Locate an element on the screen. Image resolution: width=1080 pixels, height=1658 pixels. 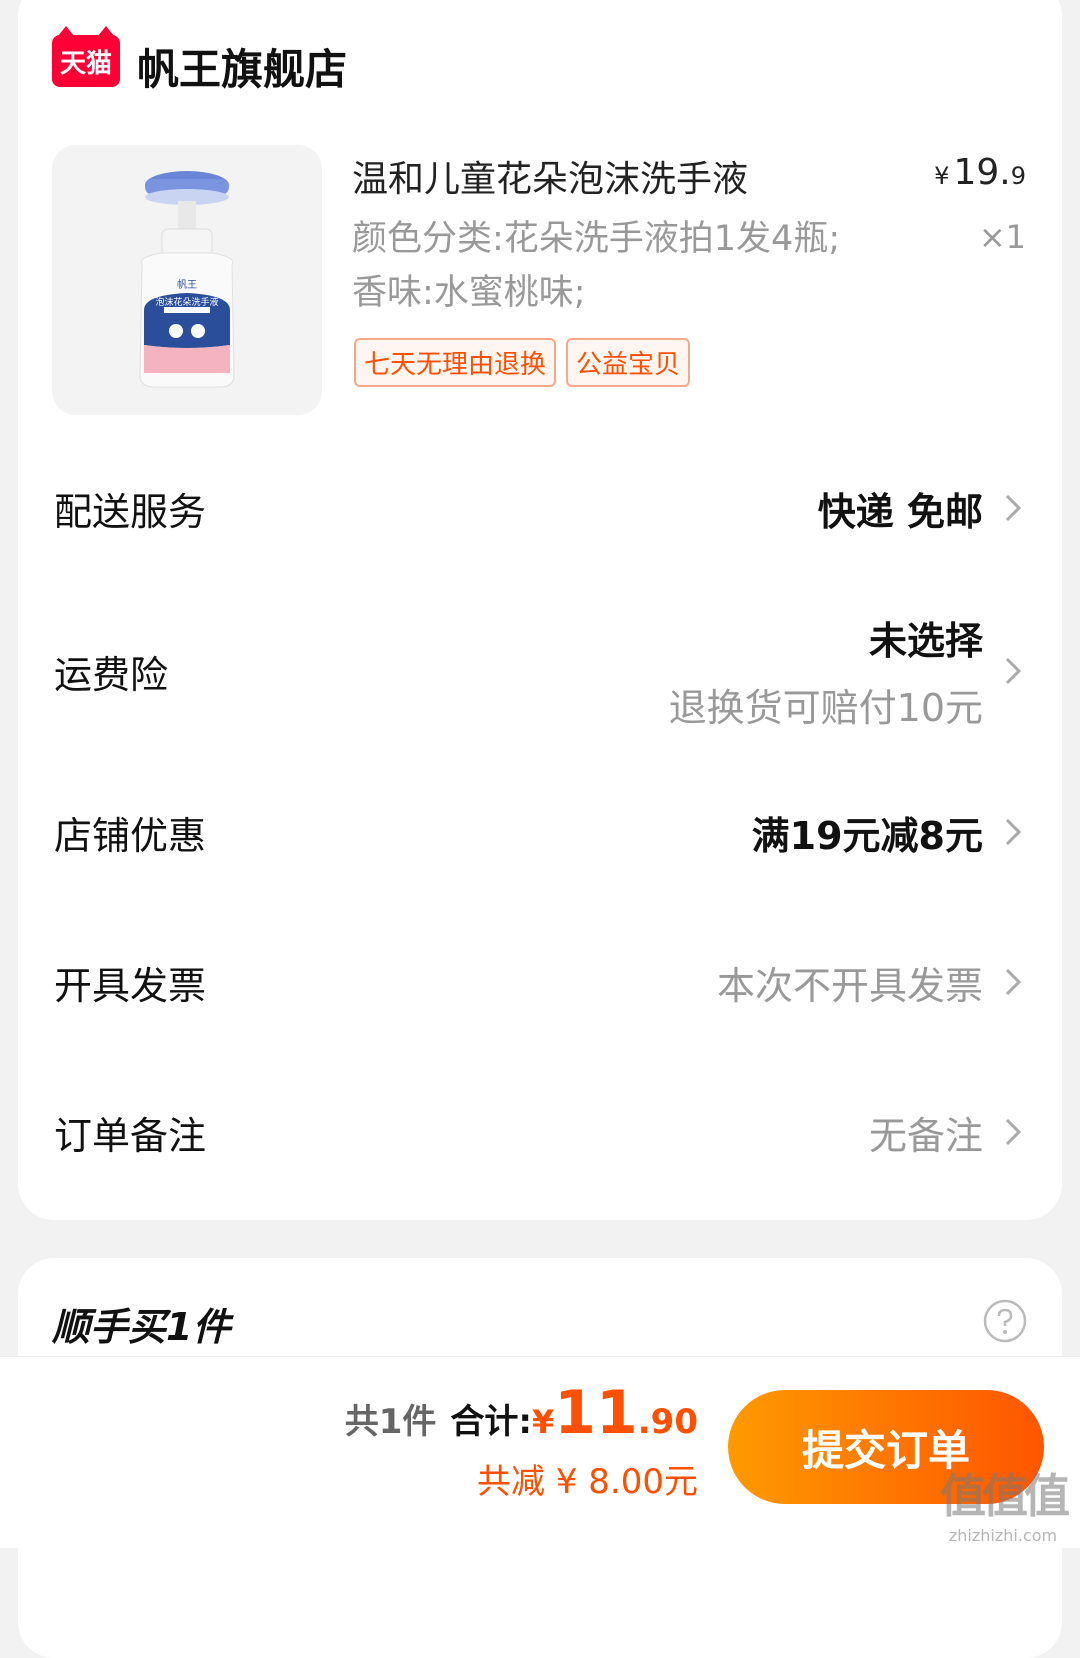
total-decimal: .90 is located at coordinates (667, 1422).